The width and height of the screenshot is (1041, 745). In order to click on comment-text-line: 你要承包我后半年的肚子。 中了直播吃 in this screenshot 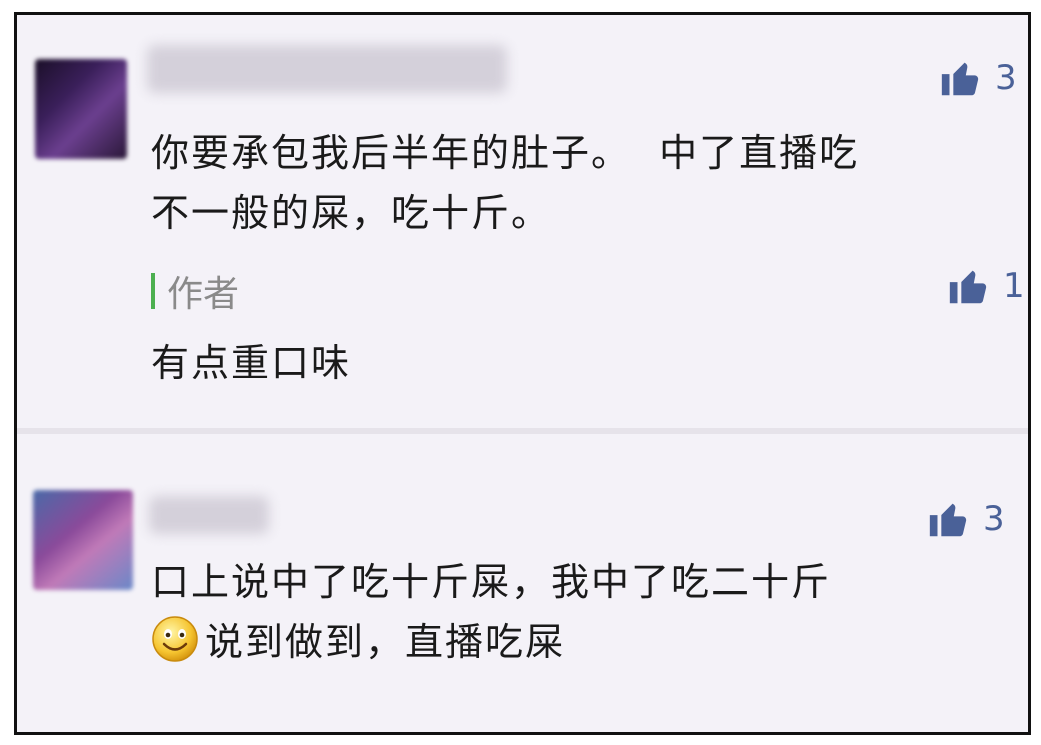, I will do `click(505, 153)`.